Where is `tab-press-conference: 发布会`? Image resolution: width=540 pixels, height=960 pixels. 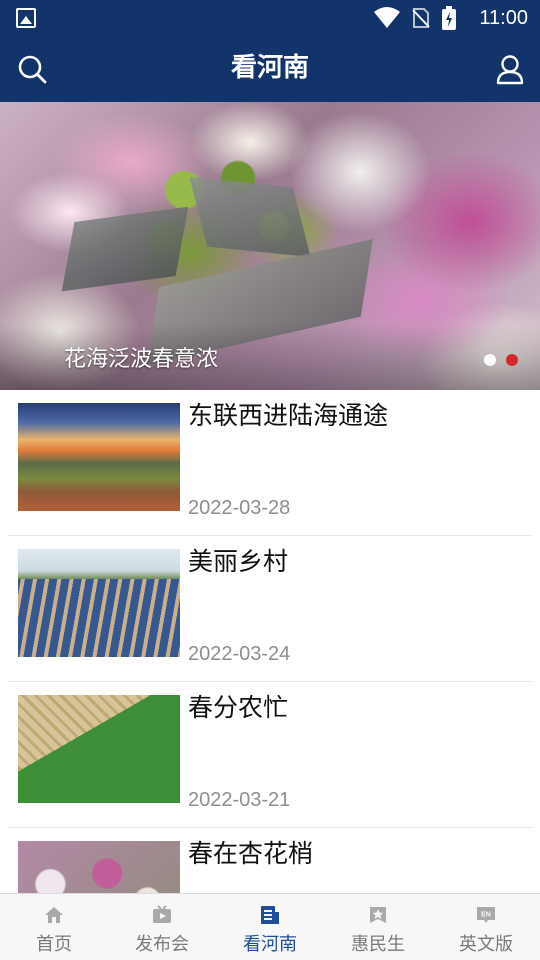
tab-press-conference: 发布会 is located at coordinates (162, 927).